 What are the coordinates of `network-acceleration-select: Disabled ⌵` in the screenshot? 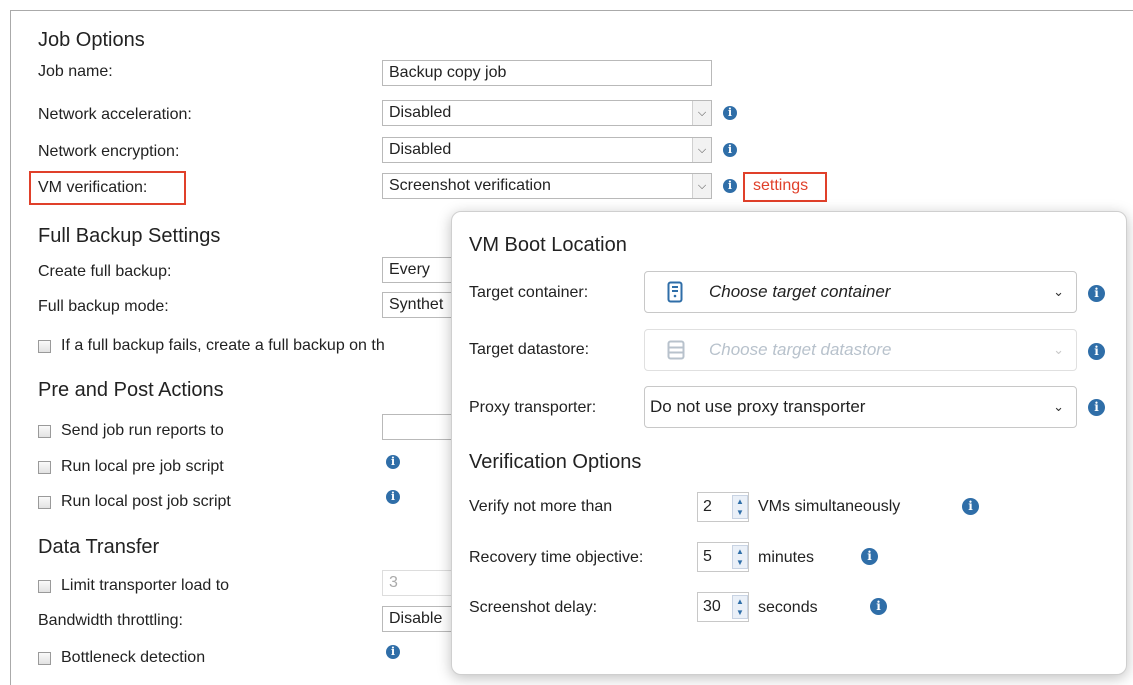 It's located at (547, 113).